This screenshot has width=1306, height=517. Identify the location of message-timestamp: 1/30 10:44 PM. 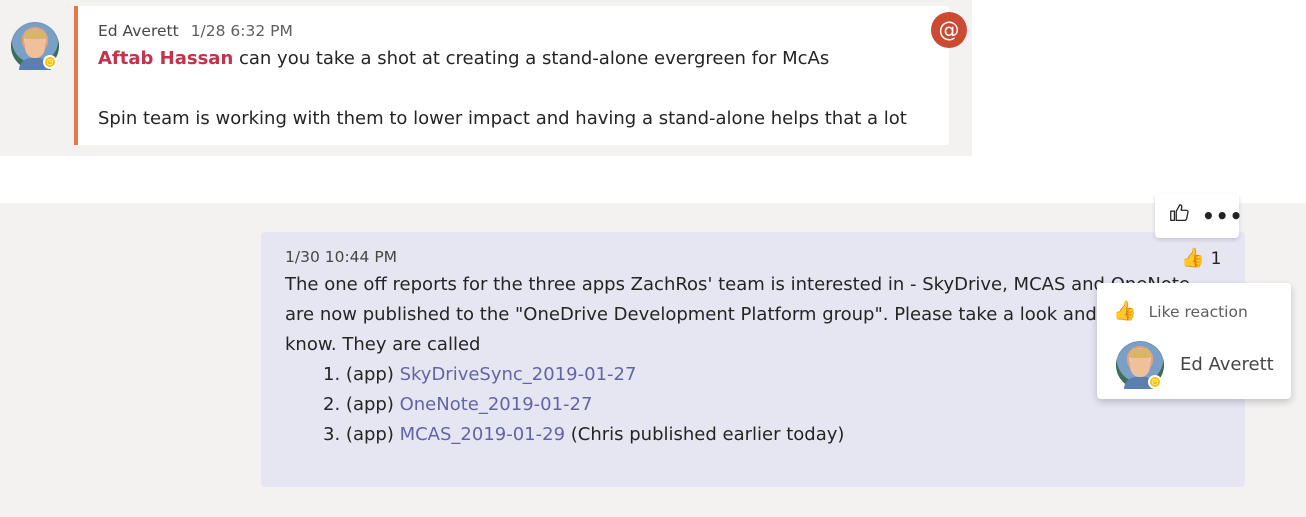
(341, 257).